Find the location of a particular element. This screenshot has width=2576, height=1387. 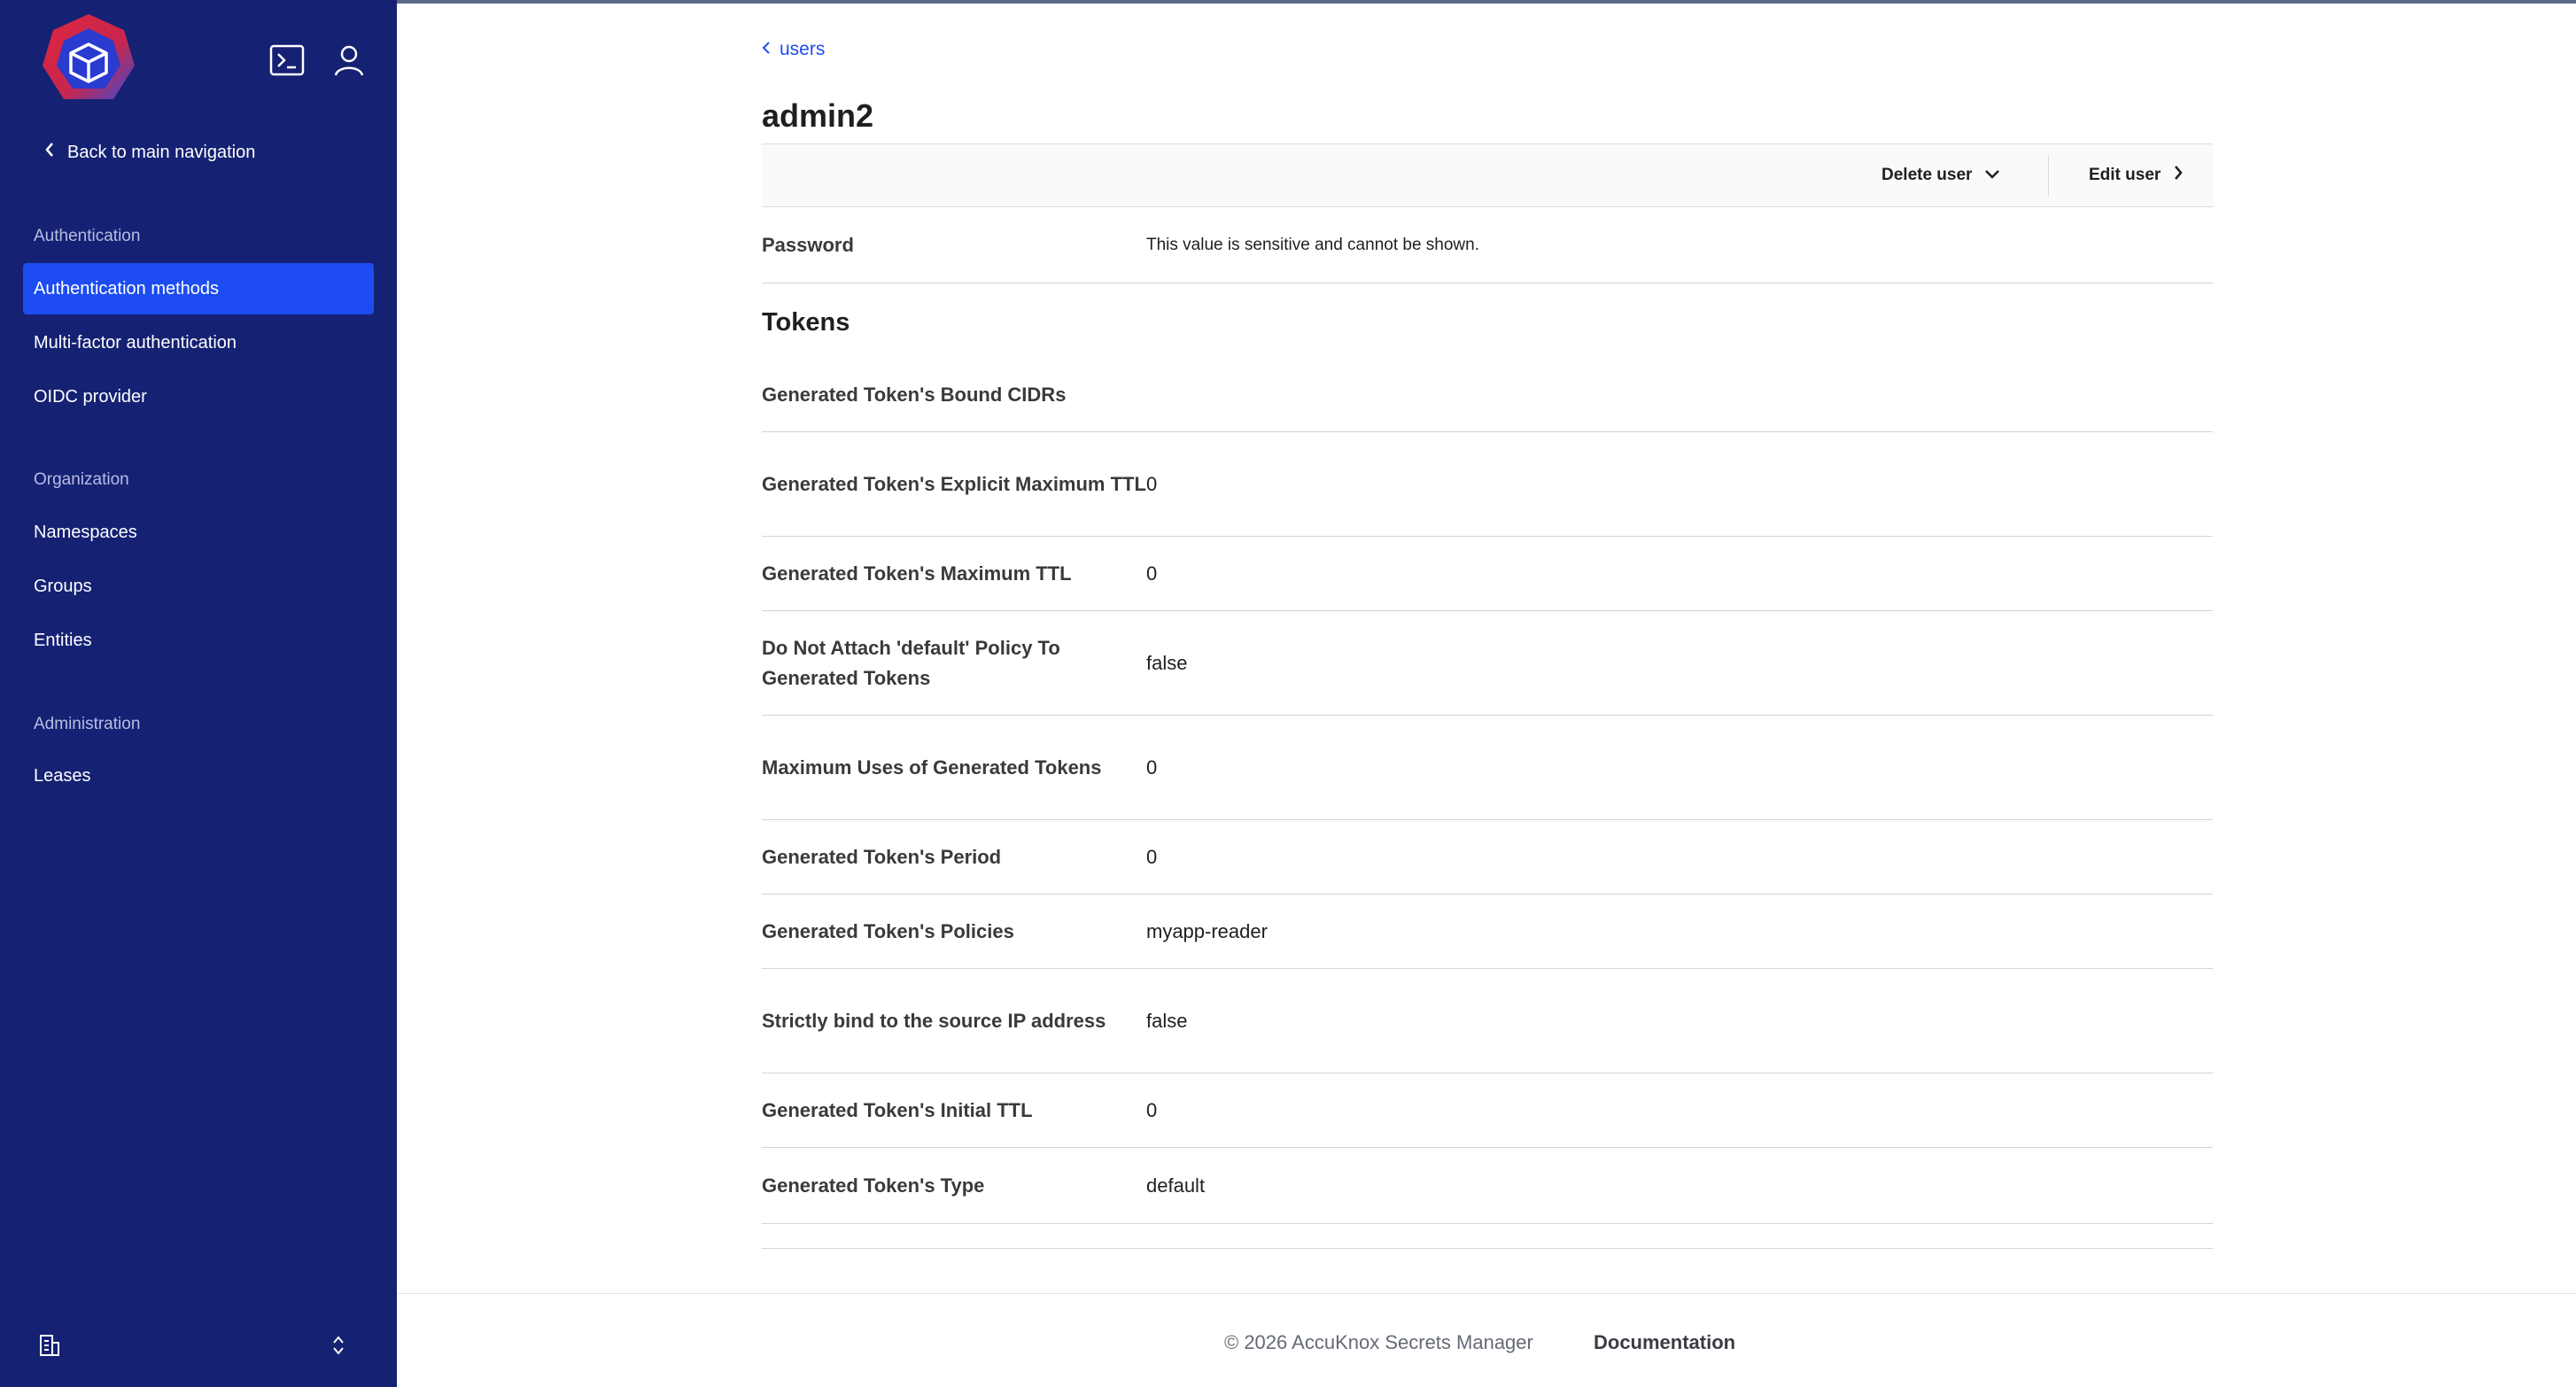

breadcrumb-users: users is located at coordinates (802, 49).